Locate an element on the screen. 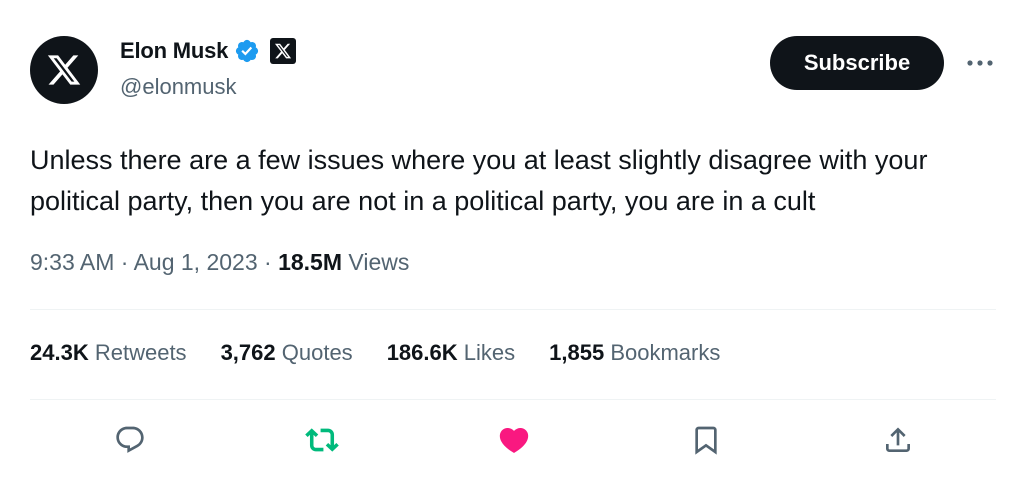 This screenshot has height=494, width=1024. subscribe-button: Subscribe is located at coordinates (857, 63).